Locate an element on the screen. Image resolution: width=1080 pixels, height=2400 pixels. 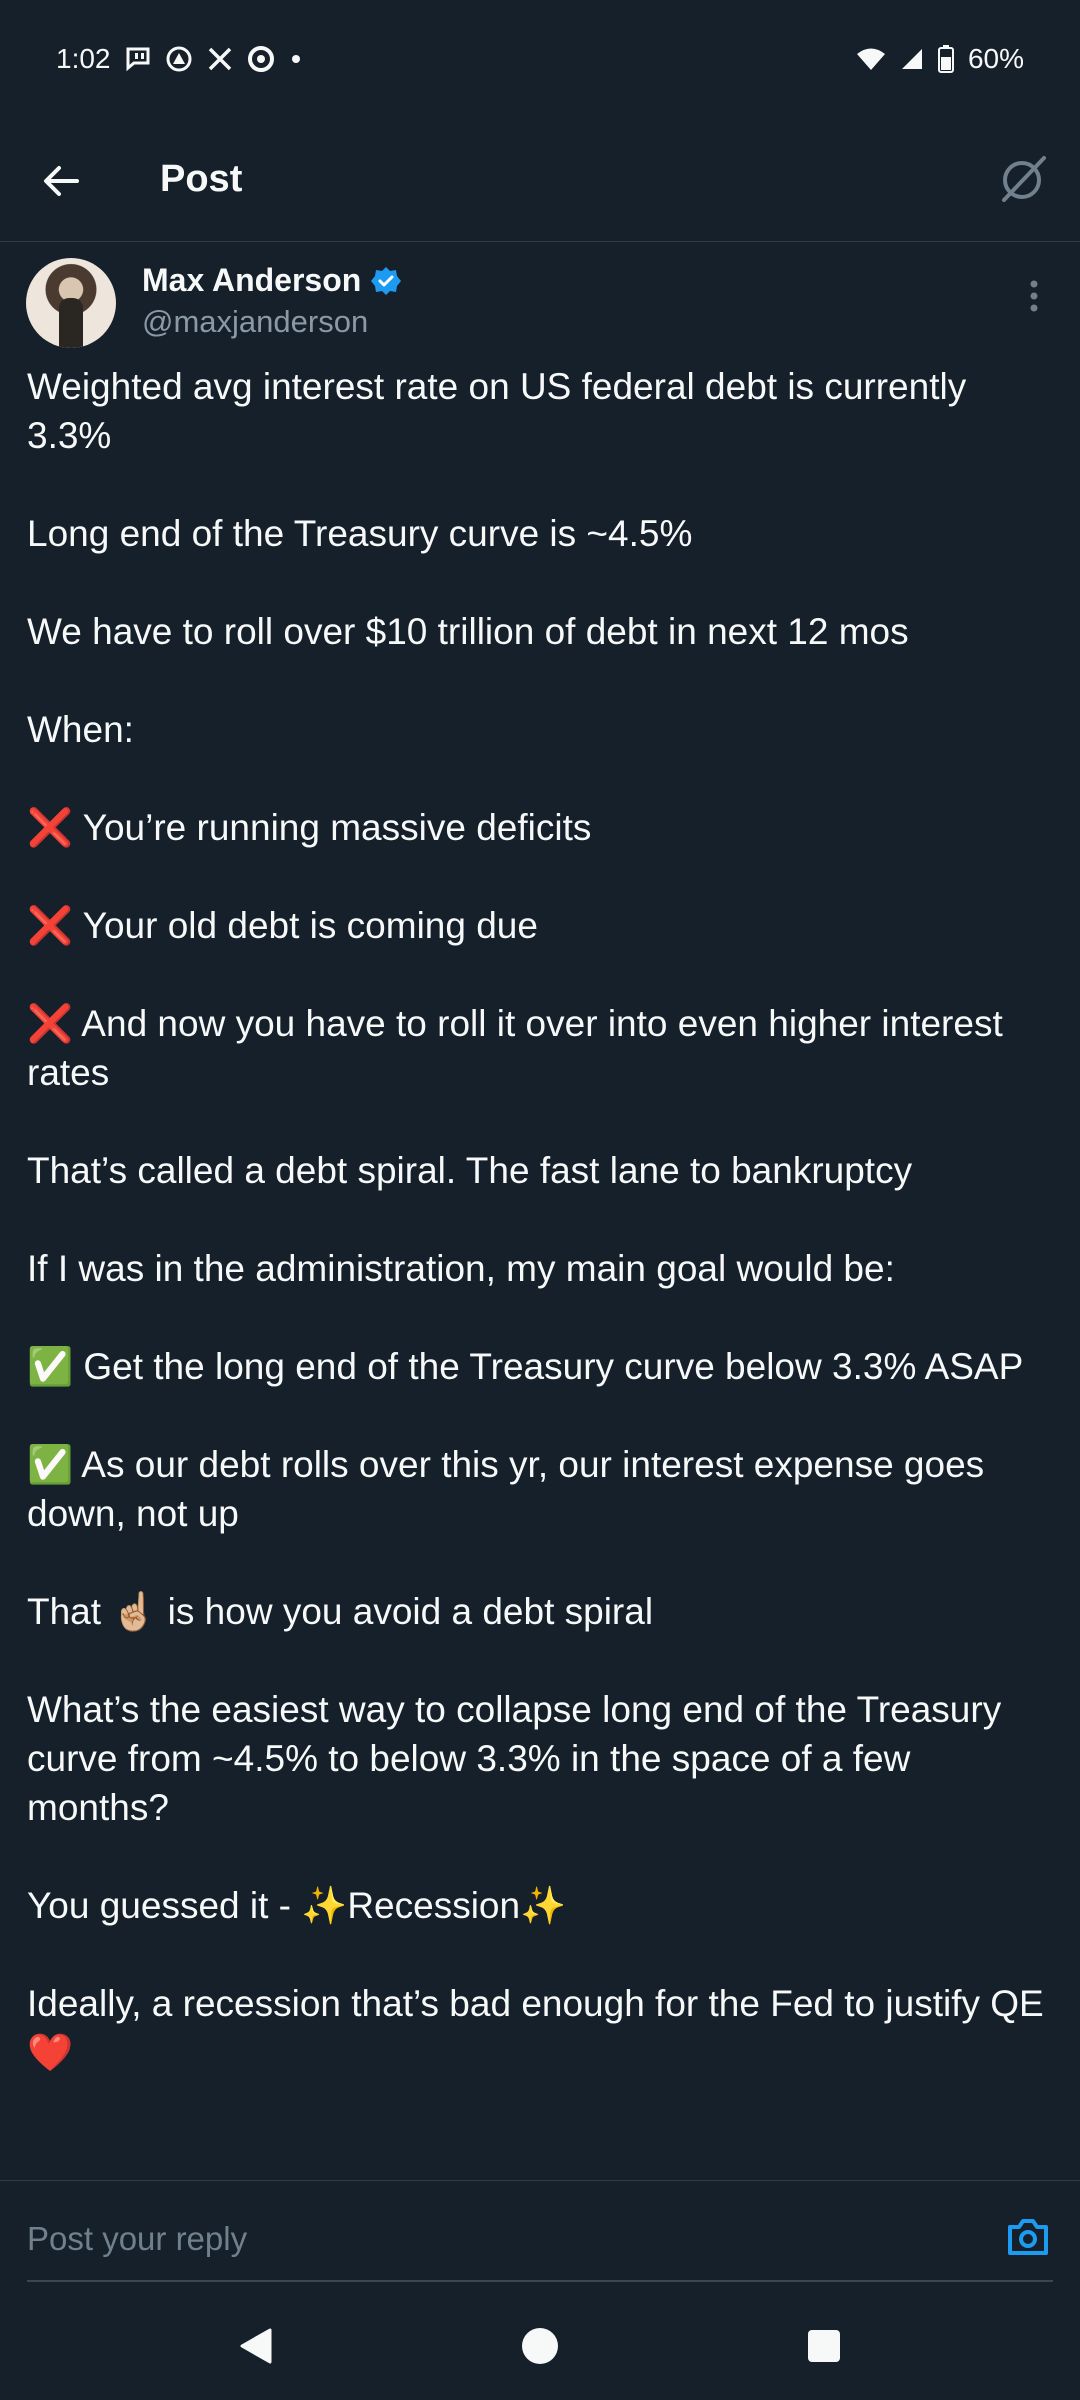
status-right: 60% is located at coordinates (940, 59).